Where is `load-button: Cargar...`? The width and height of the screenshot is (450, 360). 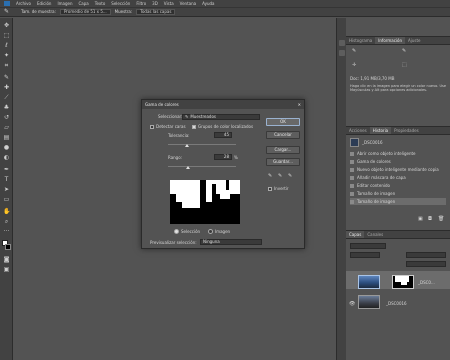
load-button: Cargar... is located at coordinates (283, 150).